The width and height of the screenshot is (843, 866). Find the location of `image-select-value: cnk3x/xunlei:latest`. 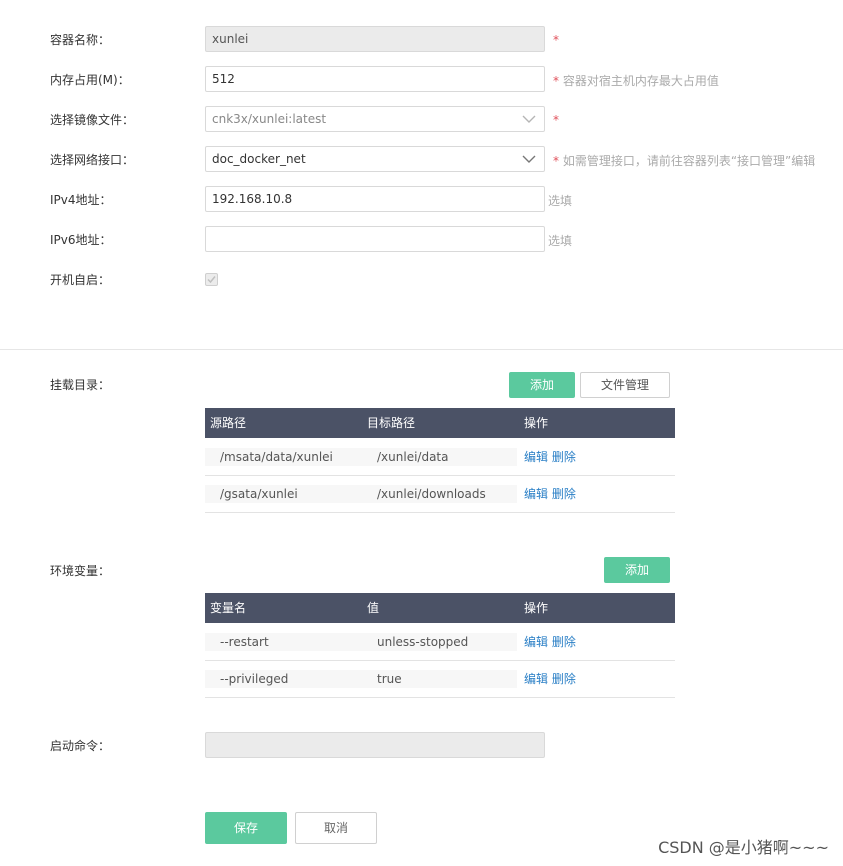

image-select-value: cnk3x/xunlei:latest is located at coordinates (269, 119).